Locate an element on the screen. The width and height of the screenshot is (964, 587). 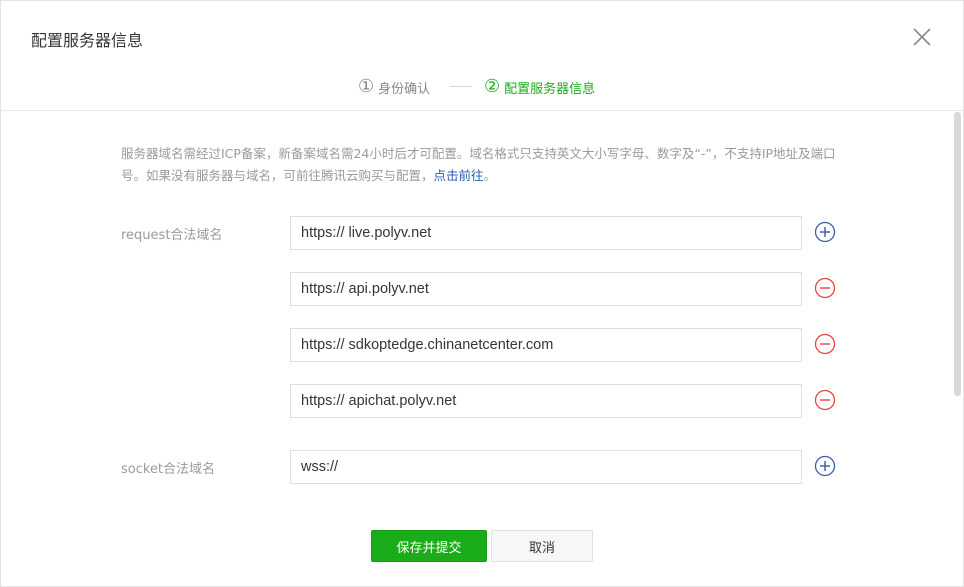
step-number: ① is located at coordinates (366, 86).